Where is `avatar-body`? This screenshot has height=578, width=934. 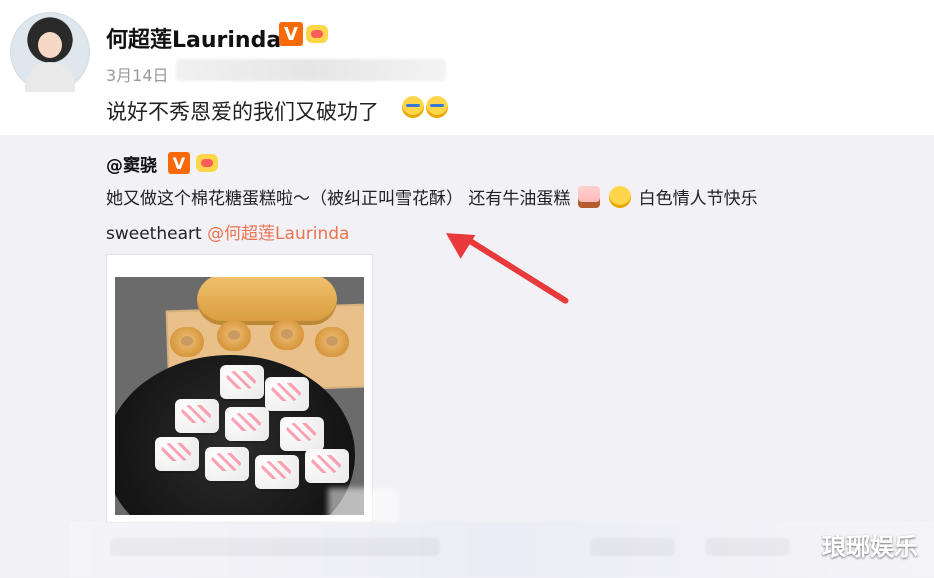 avatar-body is located at coordinates (50, 77).